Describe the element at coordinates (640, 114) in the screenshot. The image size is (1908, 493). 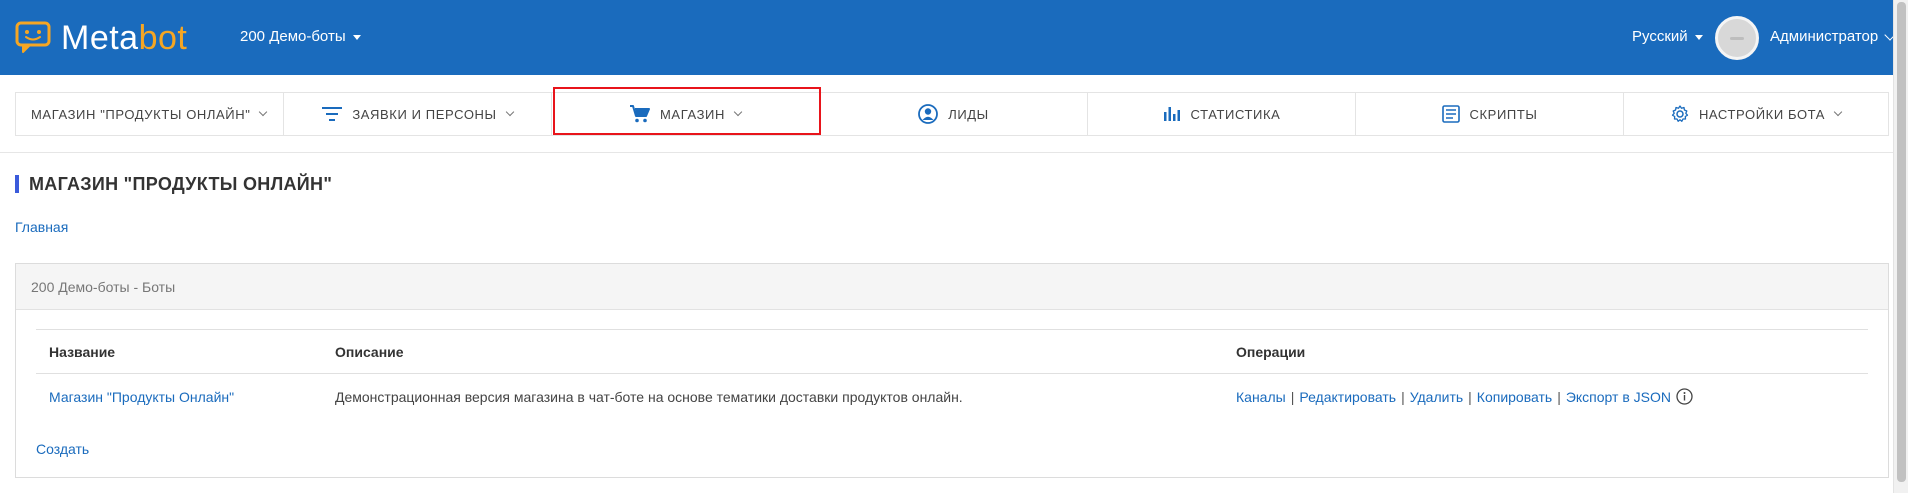
I see `cart-icon` at that location.